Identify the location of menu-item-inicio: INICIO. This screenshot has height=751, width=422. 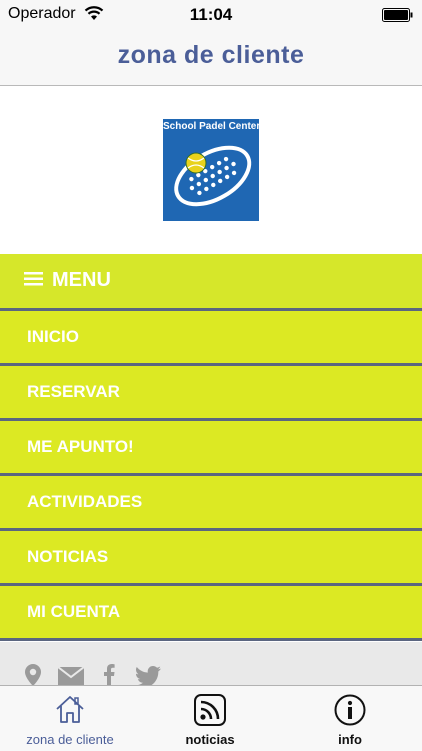
(211, 338).